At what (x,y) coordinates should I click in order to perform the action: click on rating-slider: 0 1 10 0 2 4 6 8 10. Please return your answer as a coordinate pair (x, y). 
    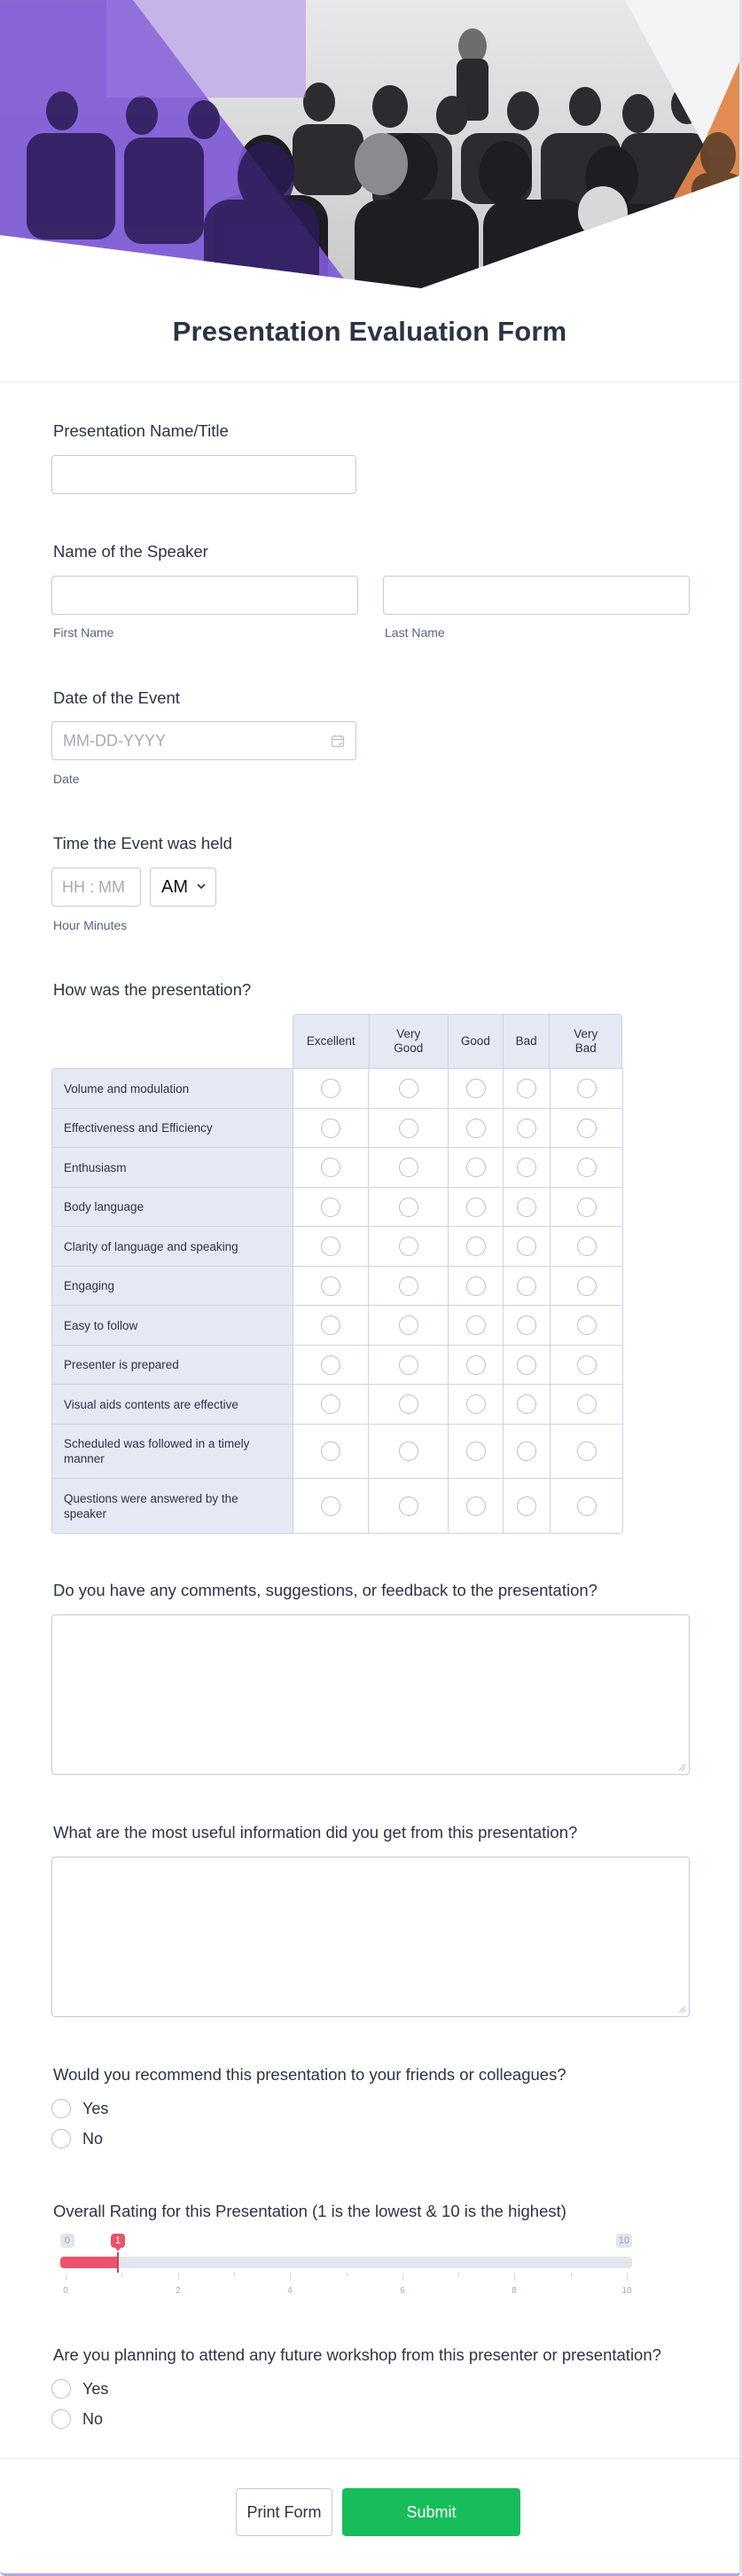
    Looking at the image, I should click on (346, 2265).